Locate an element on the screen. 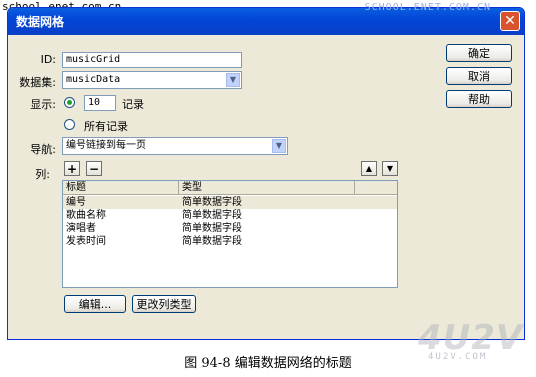 The height and width of the screenshot is (377, 536). nav-select: 编号链接到每一页 ▼ is located at coordinates (175, 146).